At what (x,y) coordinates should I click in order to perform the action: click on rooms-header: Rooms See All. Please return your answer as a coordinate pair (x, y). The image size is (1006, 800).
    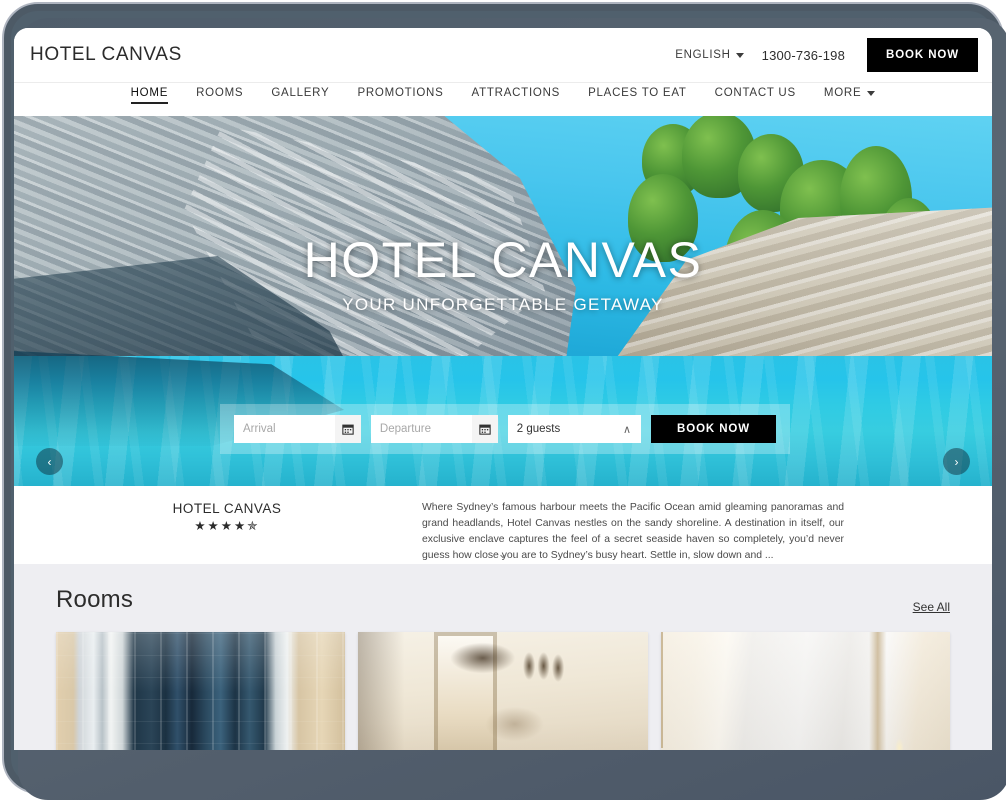
    Looking at the image, I should click on (503, 609).